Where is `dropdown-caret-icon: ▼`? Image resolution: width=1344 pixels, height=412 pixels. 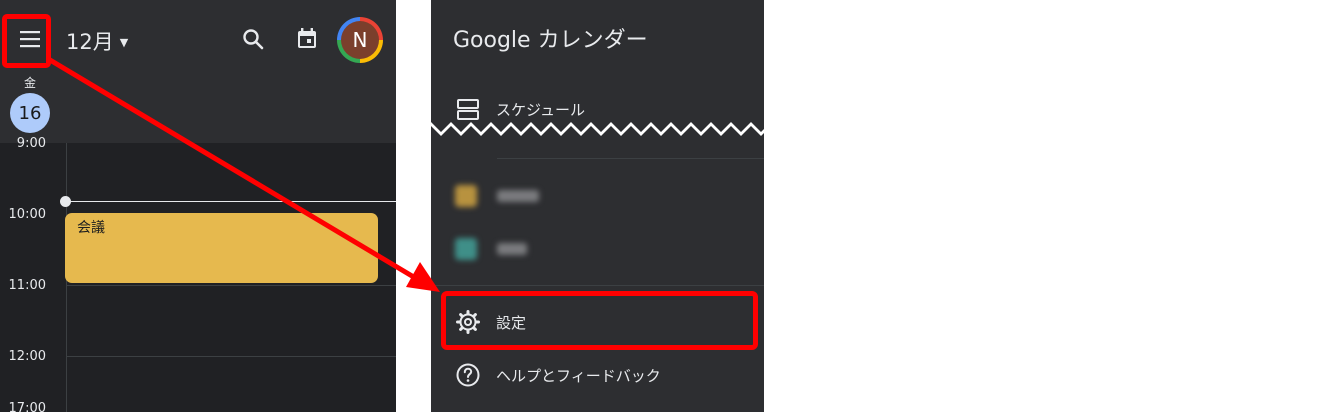 dropdown-caret-icon: ▼ is located at coordinates (124, 42).